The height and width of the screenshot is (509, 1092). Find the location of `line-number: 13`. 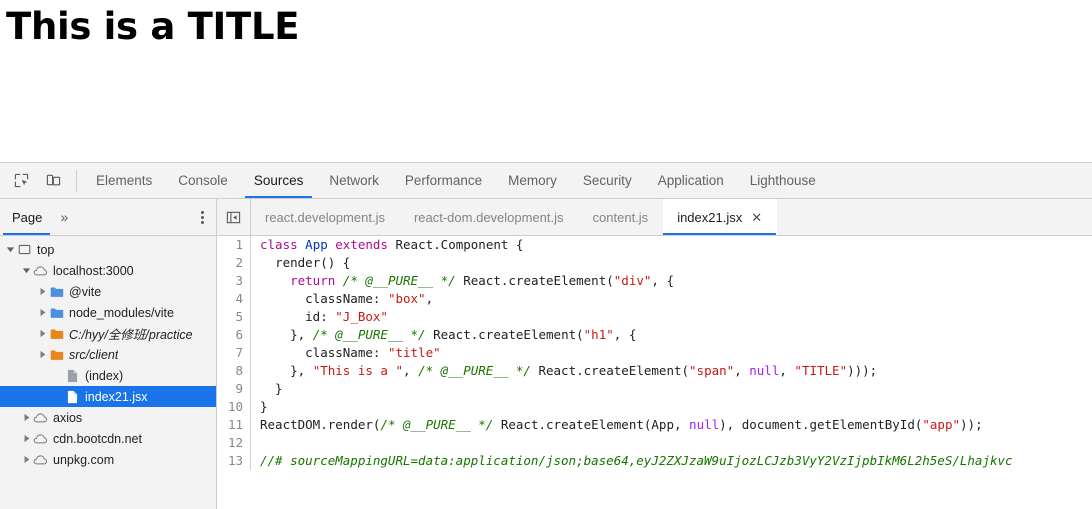

line-number: 13 is located at coordinates (234, 461).